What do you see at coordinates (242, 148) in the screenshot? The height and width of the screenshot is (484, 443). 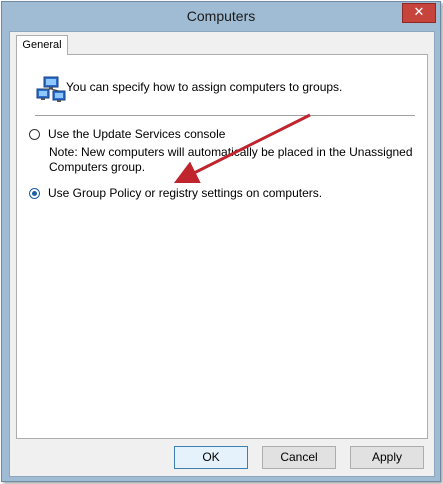 I see `annotation-arrow` at bounding box center [242, 148].